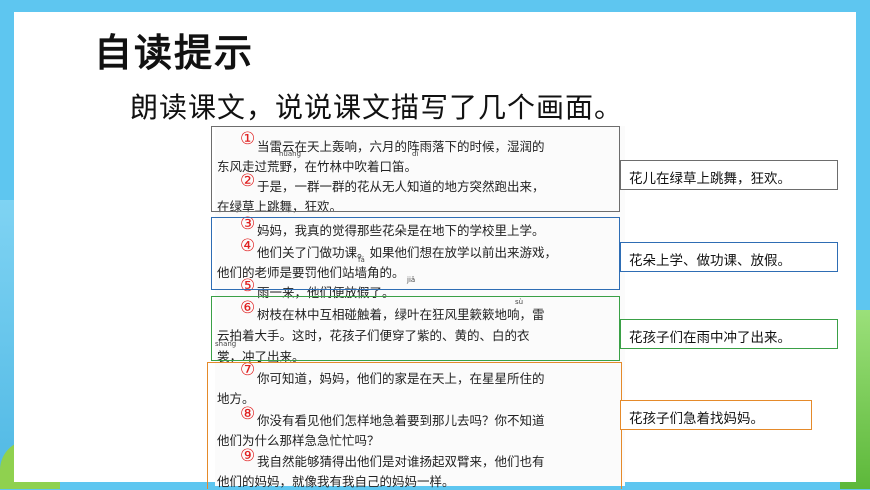 Image resolution: width=870 pixels, height=490 pixels. I want to click on summary-label-3: 花孩子们在雨中冲了出来。, so click(729, 334).